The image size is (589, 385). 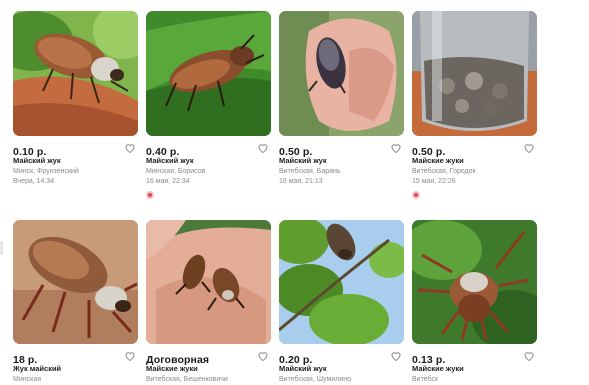 I want to click on listing-price: 0.20 р., so click(x=296, y=360).